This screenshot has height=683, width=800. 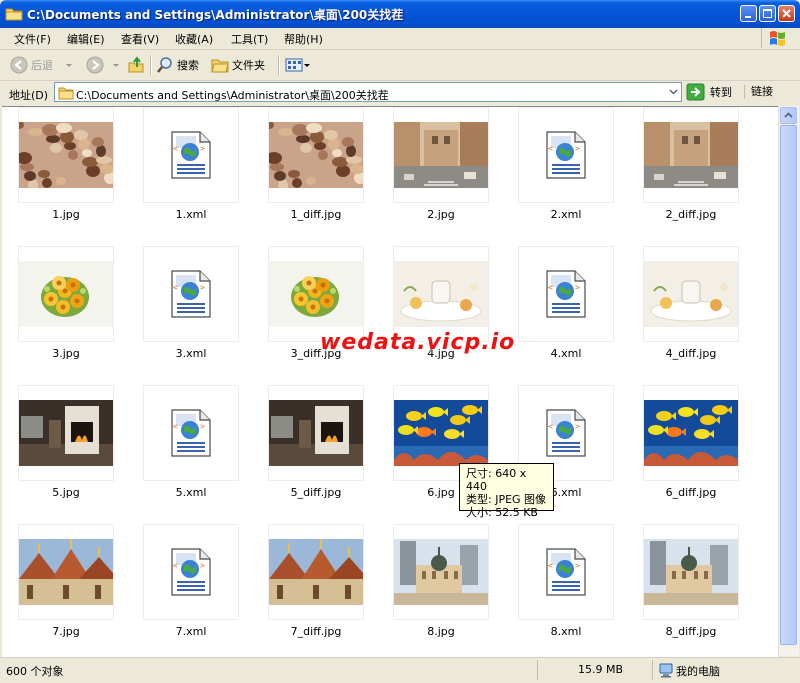 I want to click on scroll-up-button, so click(x=788, y=115).